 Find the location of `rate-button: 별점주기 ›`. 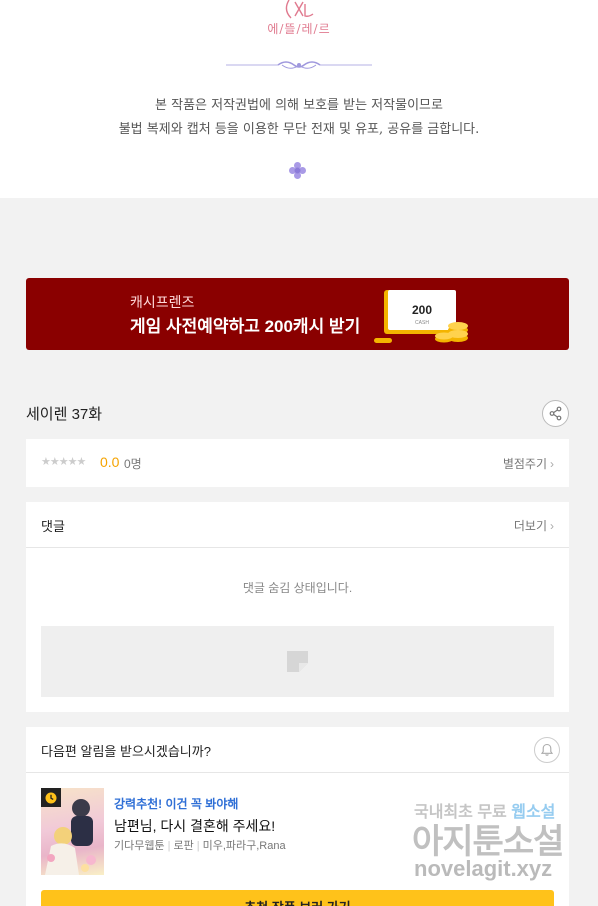

rate-button: 별점주기 › is located at coordinates (528, 463).